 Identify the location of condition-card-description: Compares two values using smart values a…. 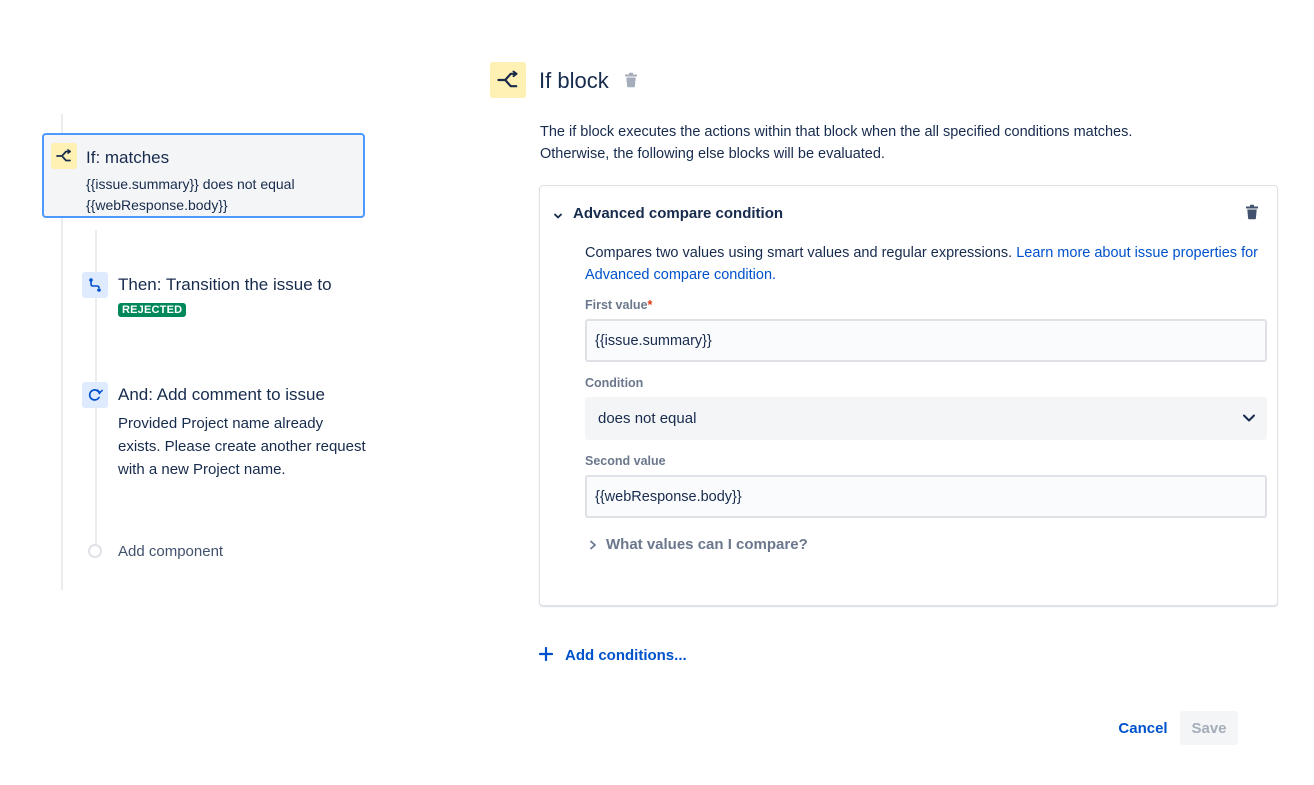
(930, 264).